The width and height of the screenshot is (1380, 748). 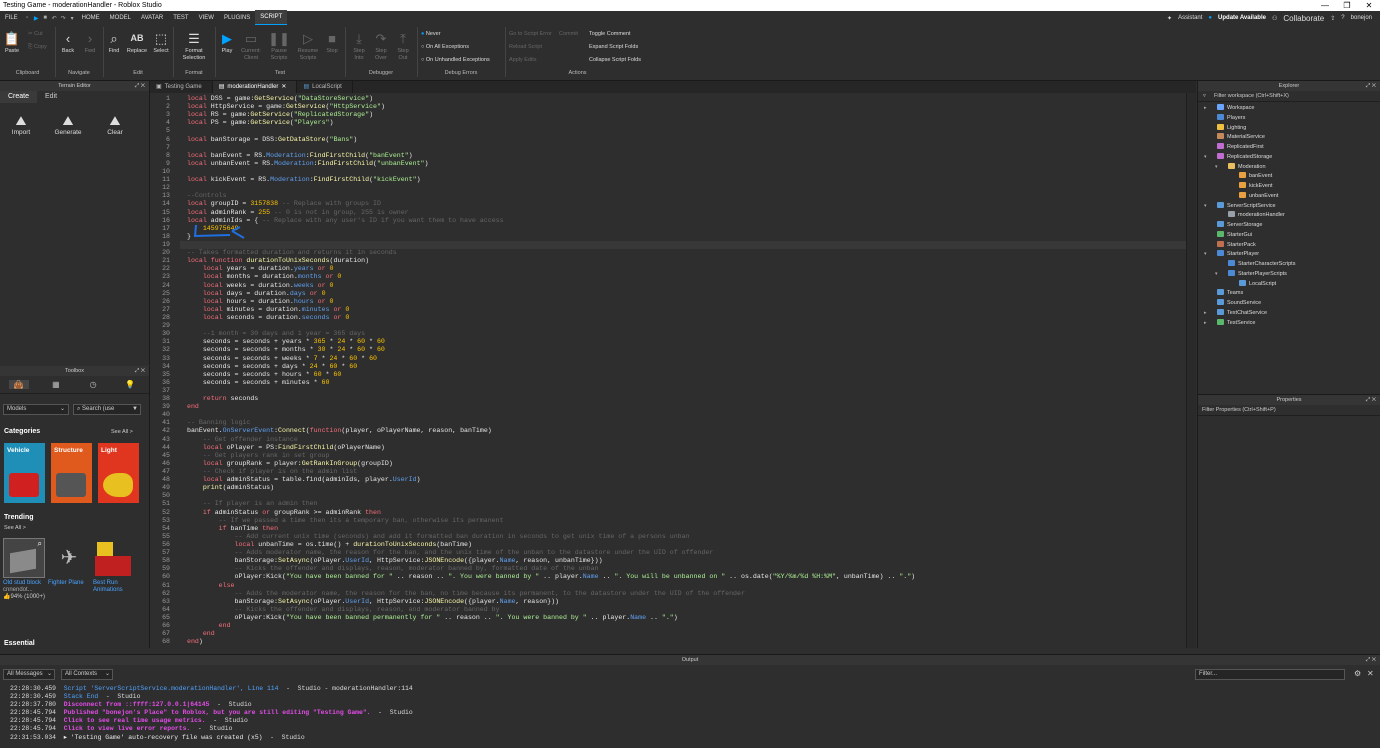 What do you see at coordinates (36, 409) in the screenshot?
I see `category-select: Models ⌄` at bounding box center [36, 409].